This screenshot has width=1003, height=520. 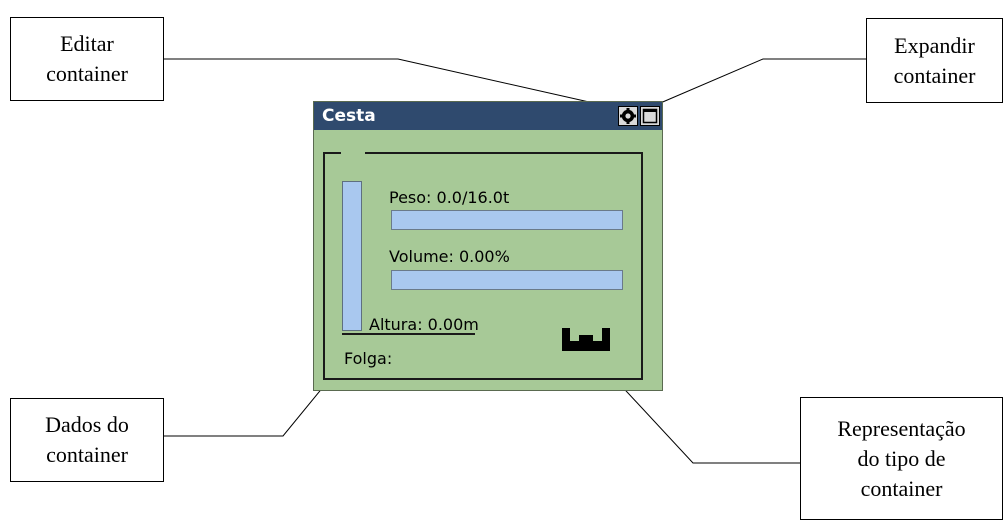 I want to click on callout-expand-container: Expandir container, so click(x=934, y=60).